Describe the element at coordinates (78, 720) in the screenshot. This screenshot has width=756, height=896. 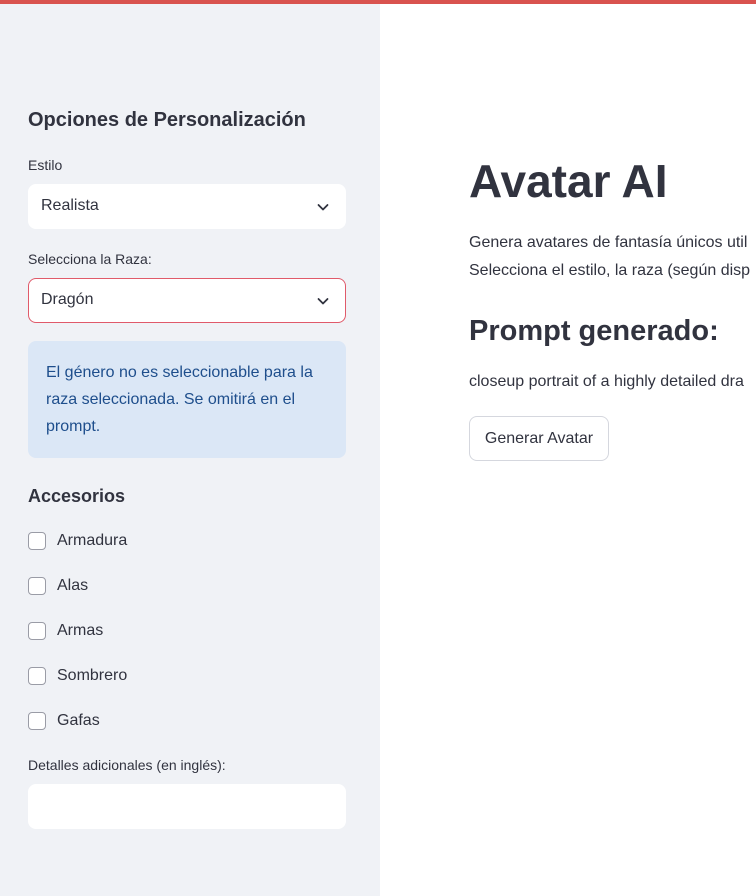
I see `checkbox-label: Gafas` at that location.